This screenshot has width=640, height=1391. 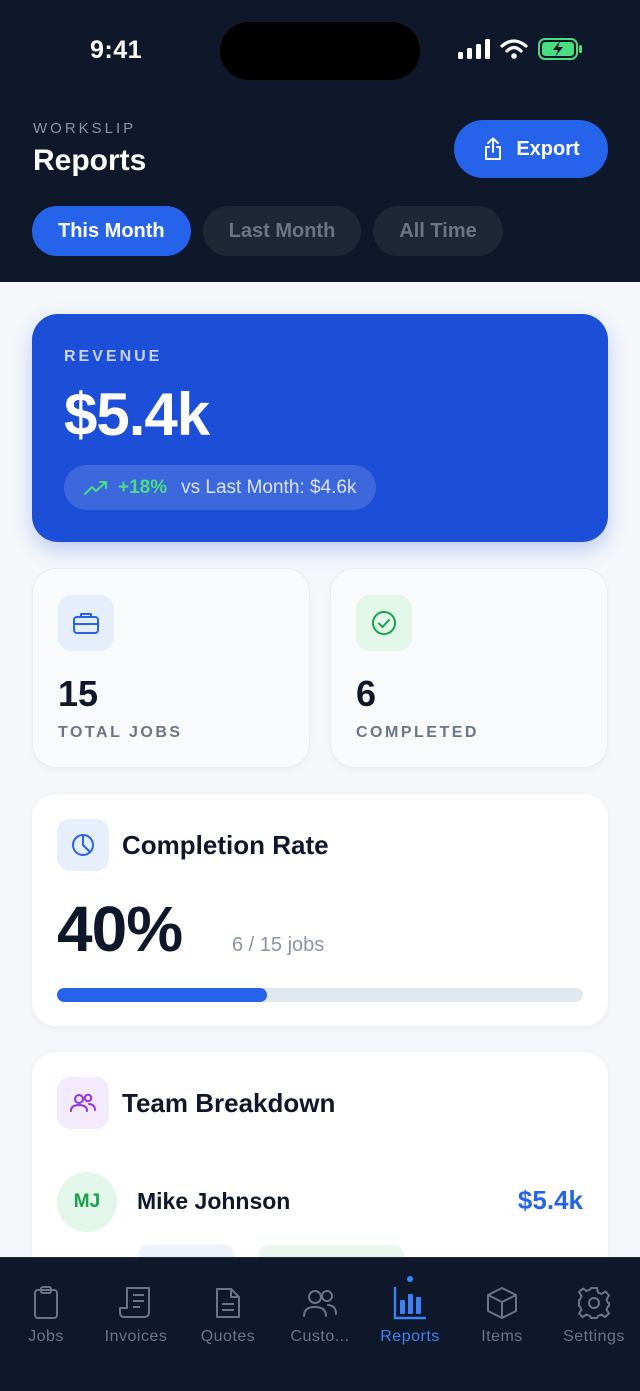 I want to click on period-last-month: Last Month, so click(x=282, y=231).